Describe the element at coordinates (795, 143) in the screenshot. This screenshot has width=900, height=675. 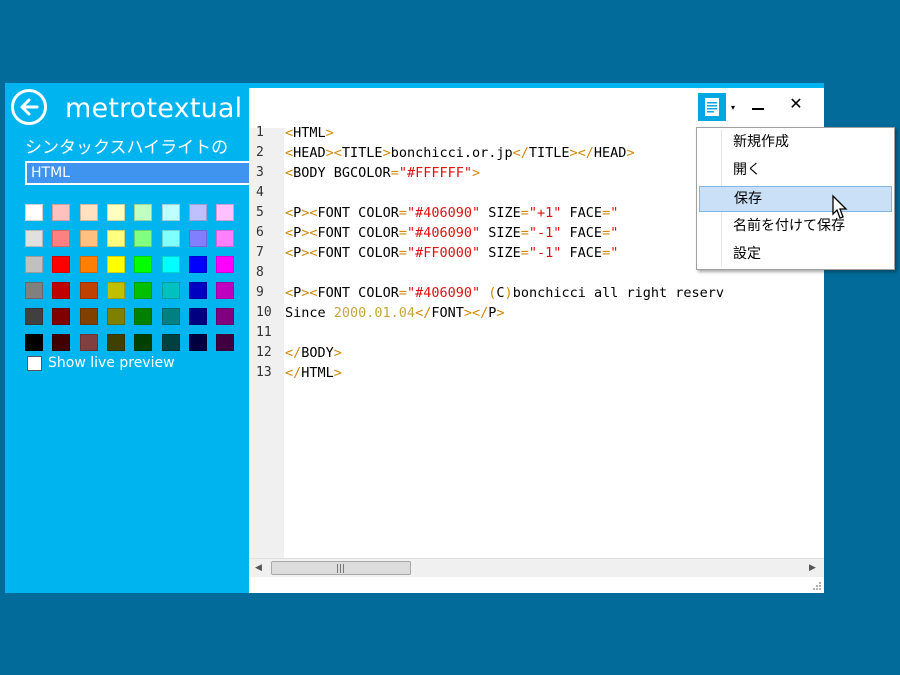
I see `menu-item: 新規作成` at that location.